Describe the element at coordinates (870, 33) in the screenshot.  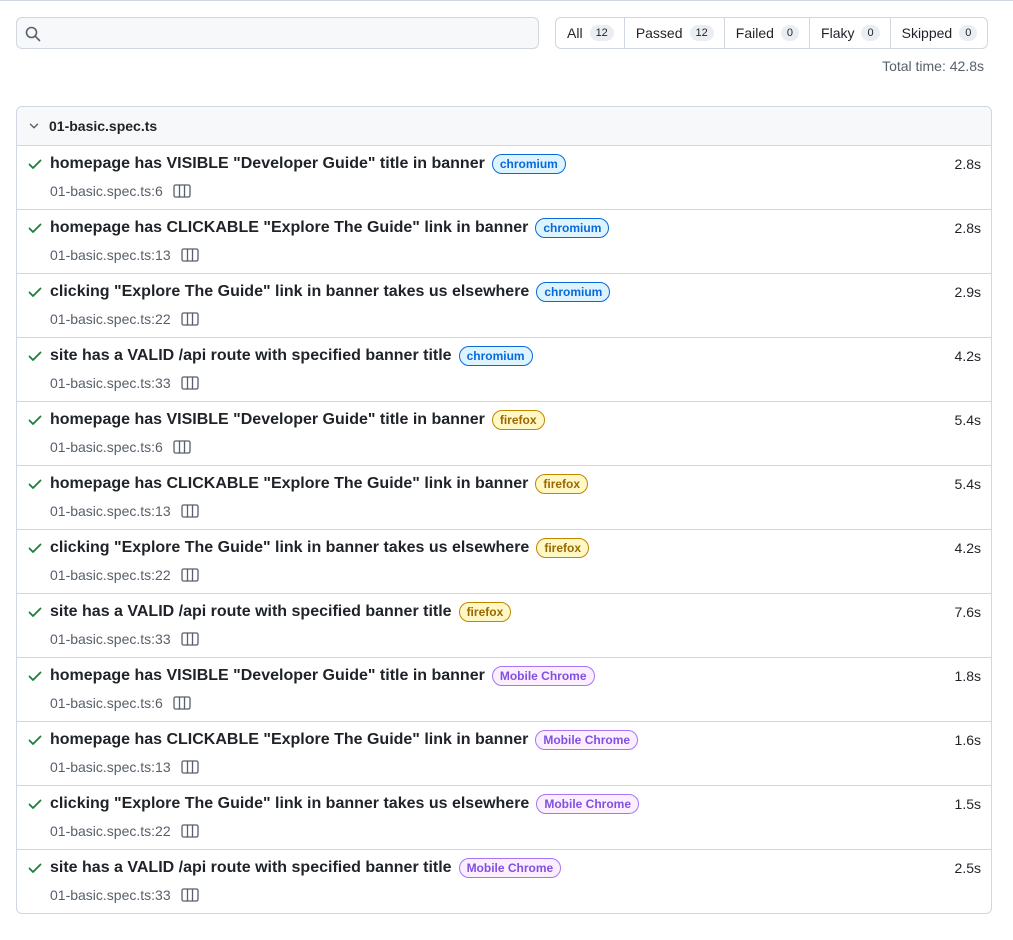
I see `filter-count: 0` at that location.